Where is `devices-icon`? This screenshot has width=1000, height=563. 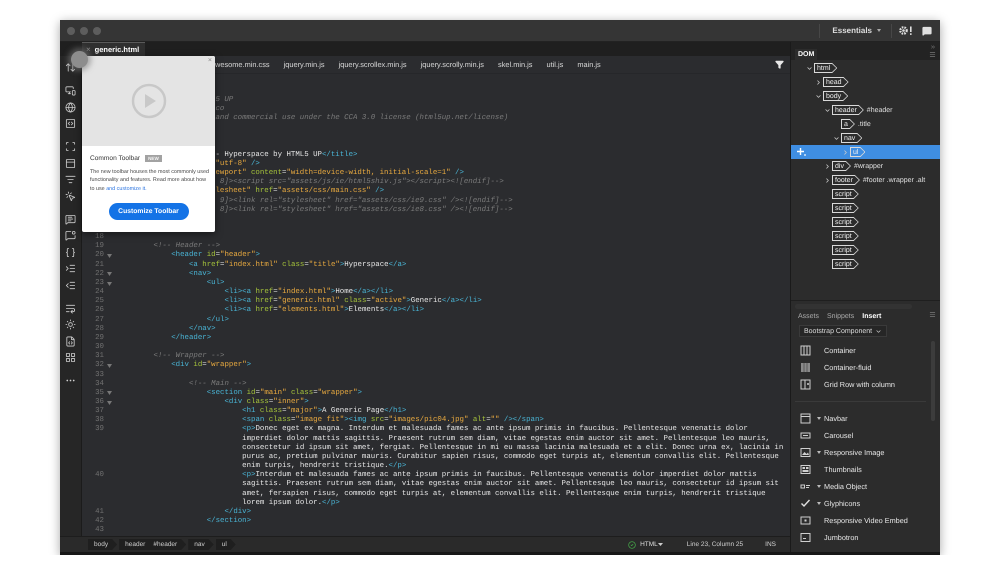 devices-icon is located at coordinates (70, 90).